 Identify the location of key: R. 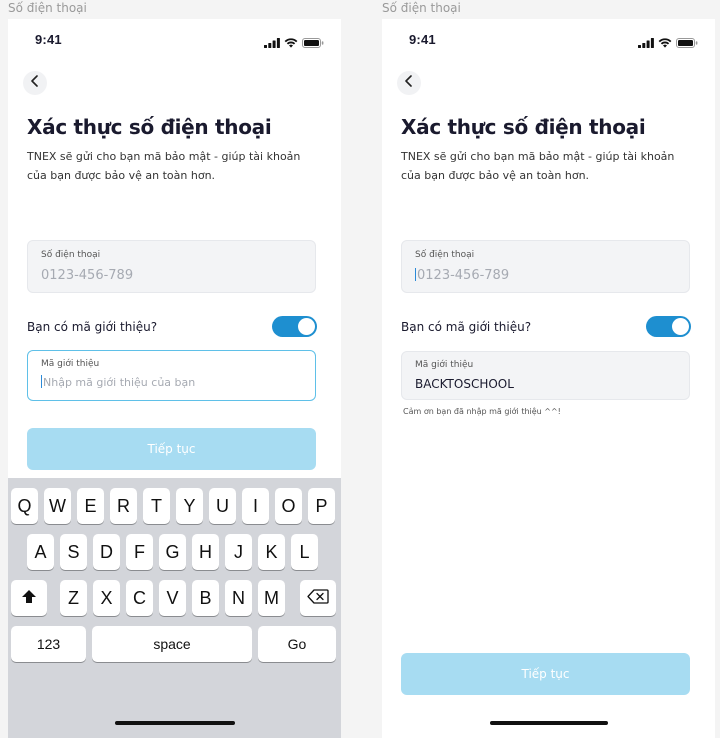
(123, 506).